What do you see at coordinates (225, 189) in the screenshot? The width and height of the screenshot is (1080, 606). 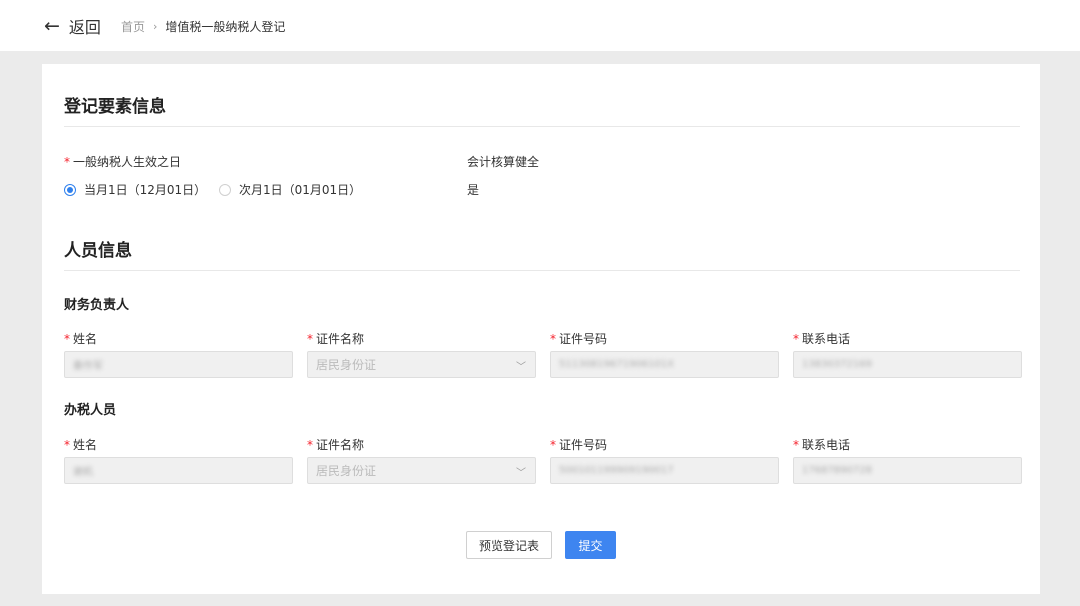 I see `radio-unchecked-icon` at bounding box center [225, 189].